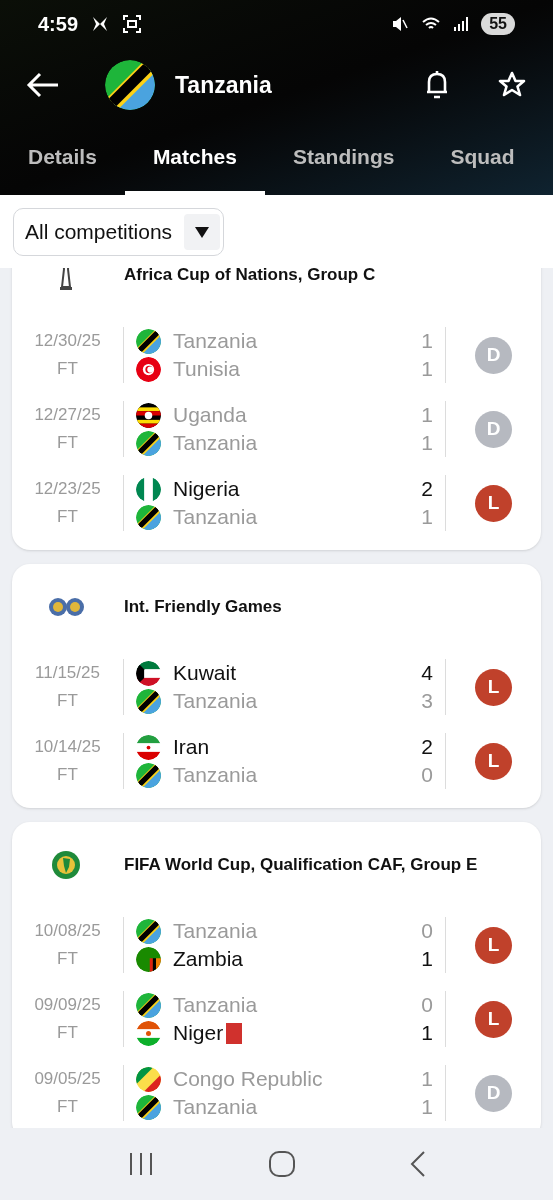  What do you see at coordinates (206, 489) in the screenshot?
I see `team-name: Nigeria` at bounding box center [206, 489].